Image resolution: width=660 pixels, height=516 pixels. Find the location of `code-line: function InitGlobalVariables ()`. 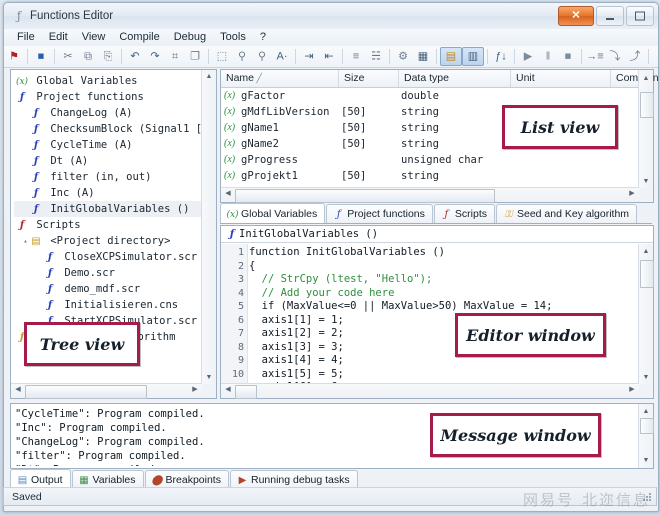

code-line: function InitGlobalVariables () is located at coordinates (444, 253).